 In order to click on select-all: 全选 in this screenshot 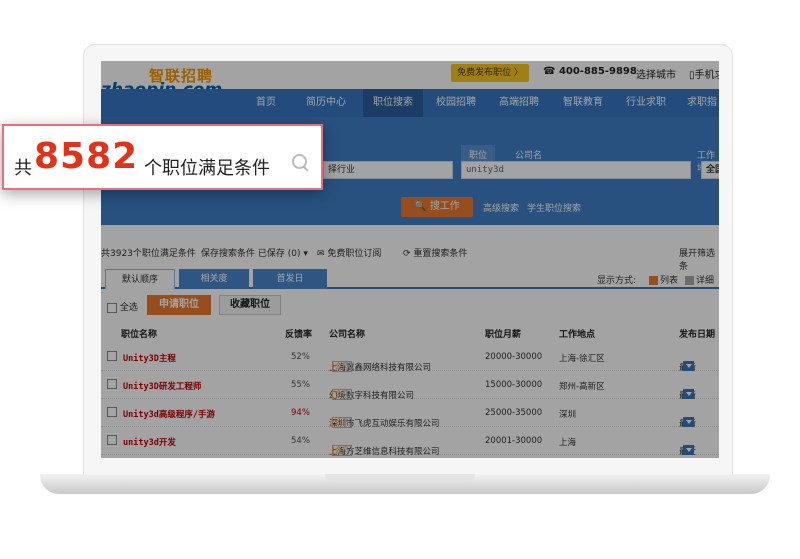, I will do `click(122, 306)`.